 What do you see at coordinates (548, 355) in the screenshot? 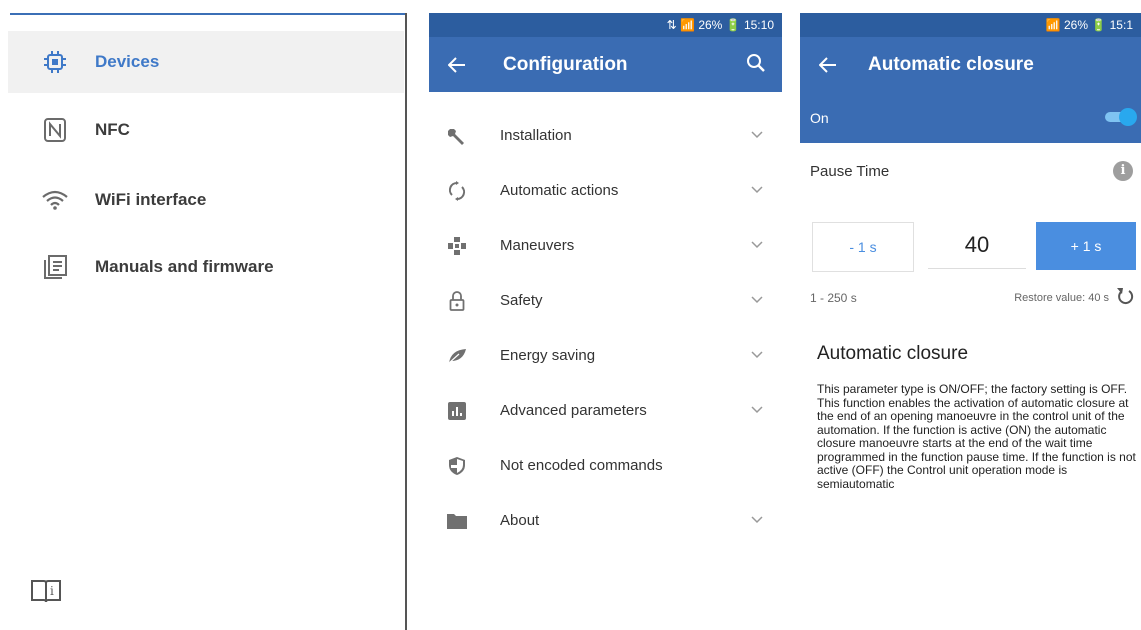
I see `config-item-label: Energy saving` at bounding box center [548, 355].